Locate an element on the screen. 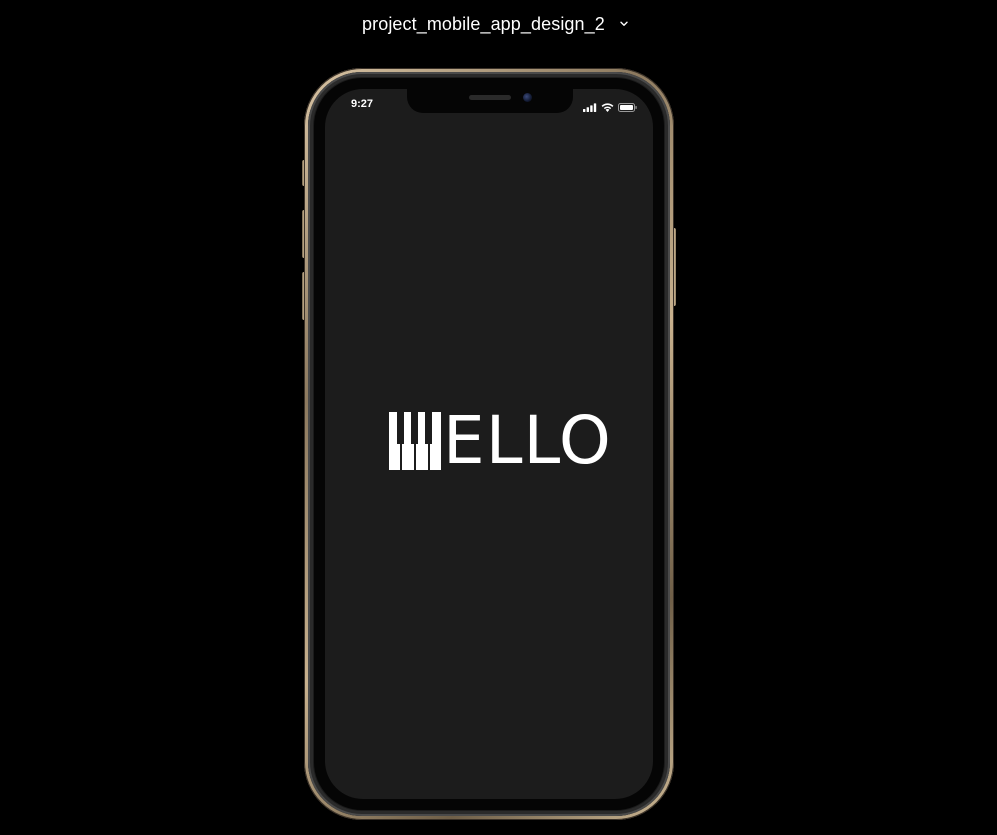  mello-logo: ELLO is located at coordinates (500, 440).